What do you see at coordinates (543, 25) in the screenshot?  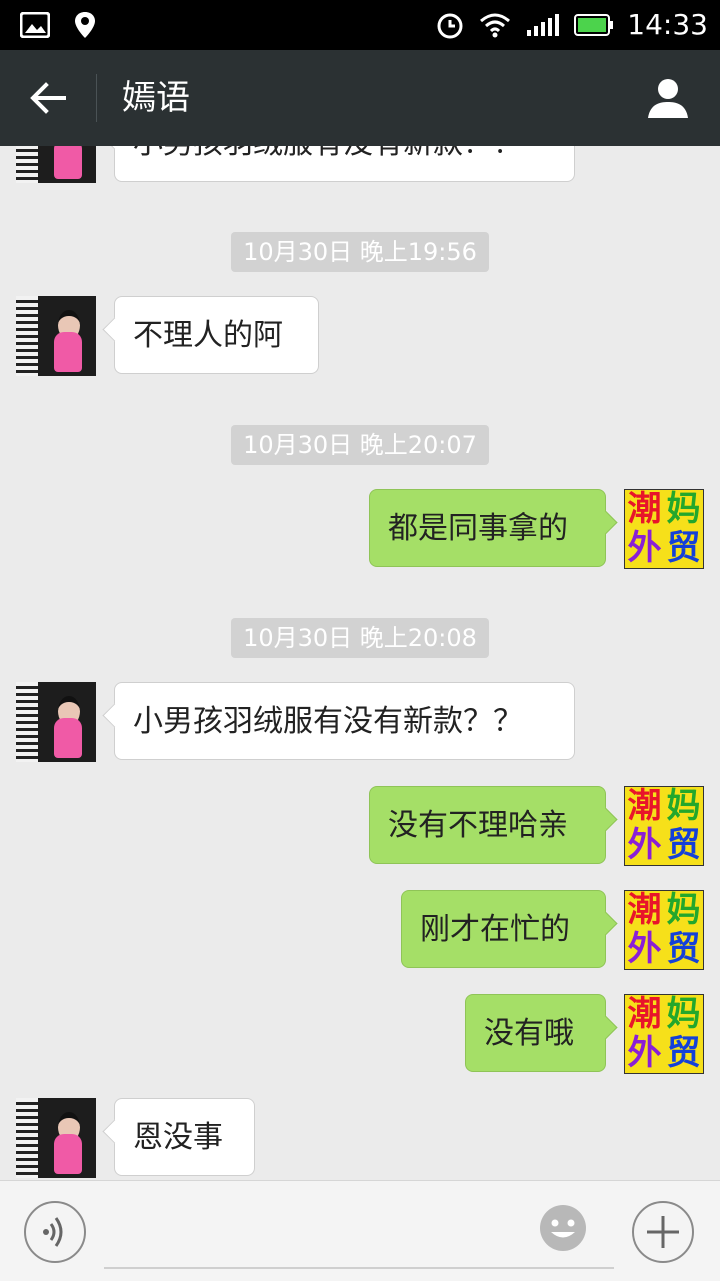 I see `signal-icon` at bounding box center [543, 25].